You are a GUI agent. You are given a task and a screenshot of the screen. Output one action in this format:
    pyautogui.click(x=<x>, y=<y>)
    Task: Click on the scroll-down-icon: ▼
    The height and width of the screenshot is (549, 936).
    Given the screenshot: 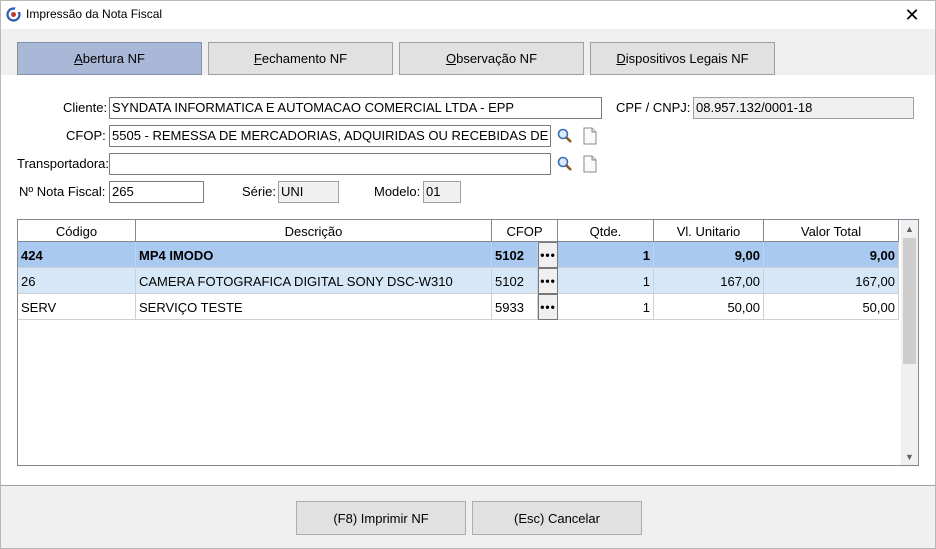 What is the action you would take?
    pyautogui.click(x=909, y=456)
    